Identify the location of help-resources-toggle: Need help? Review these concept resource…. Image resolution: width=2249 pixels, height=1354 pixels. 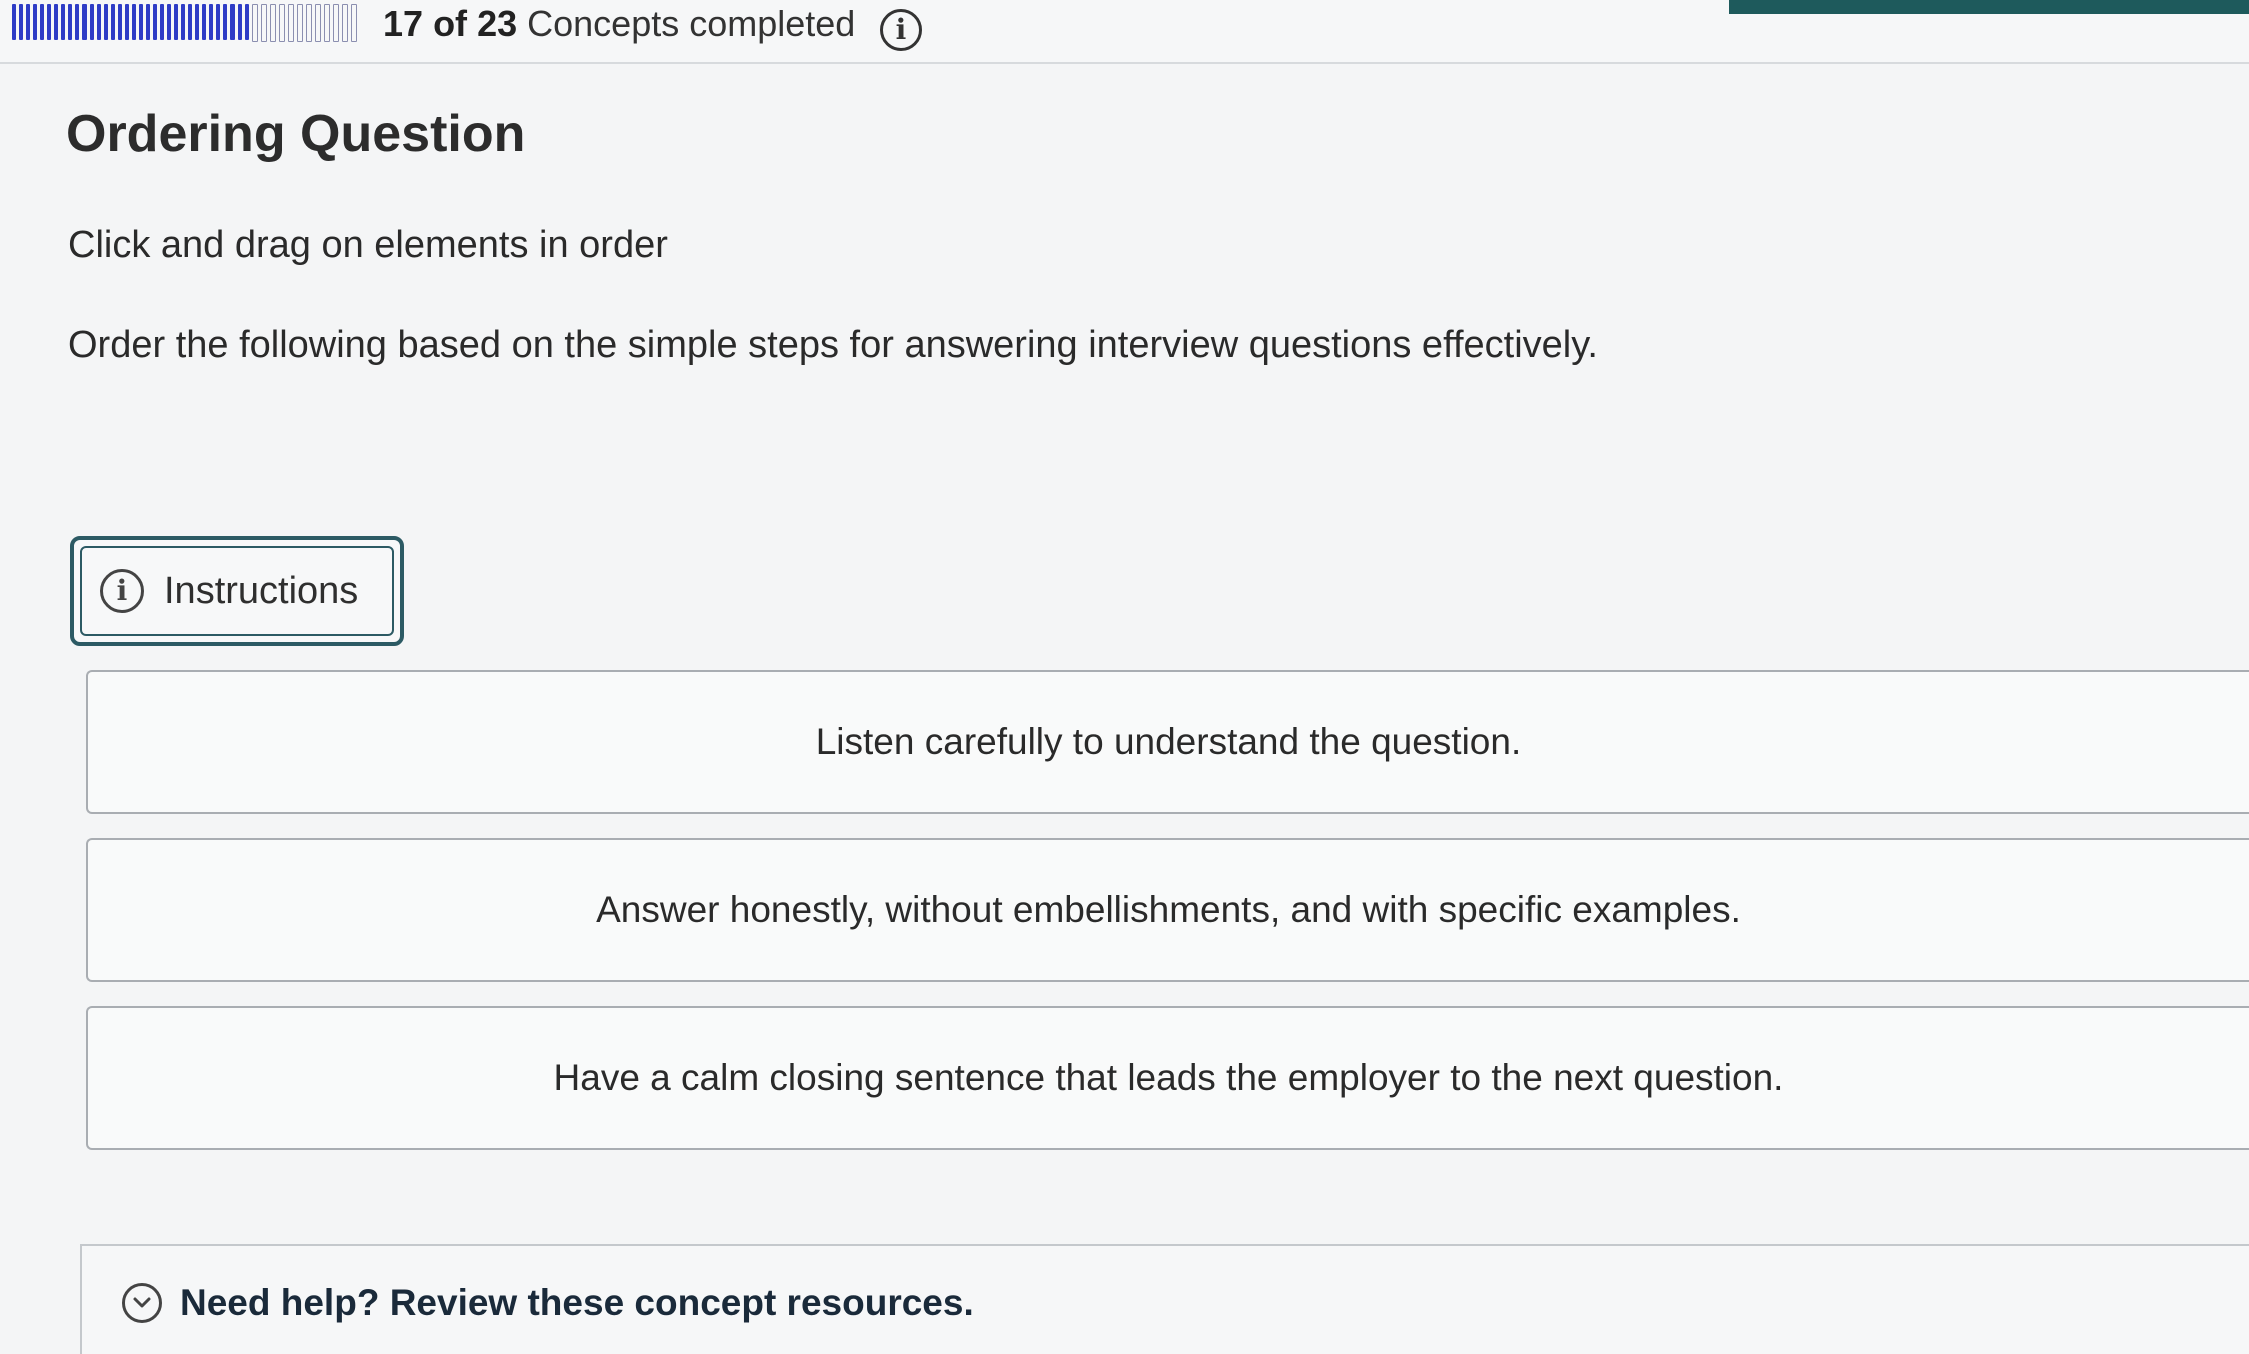
(548, 1303).